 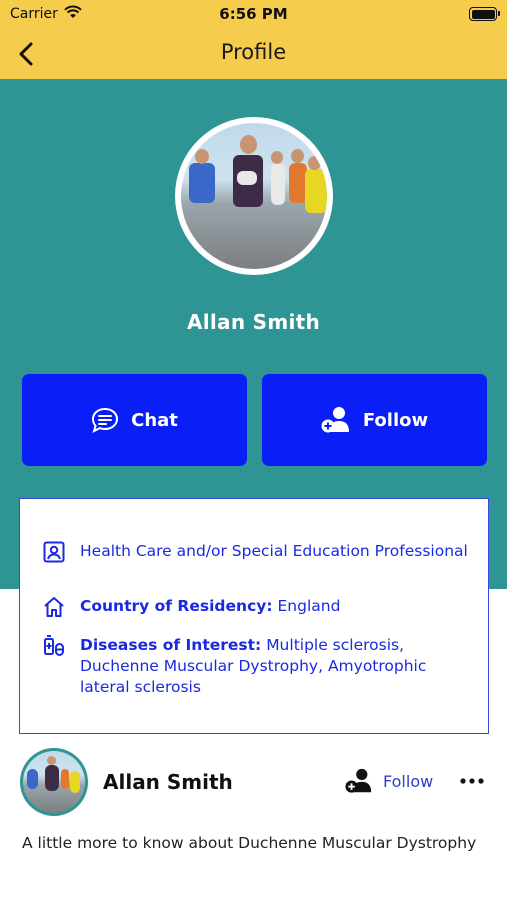 I want to click on nav-bar: Profile, so click(x=253, y=54).